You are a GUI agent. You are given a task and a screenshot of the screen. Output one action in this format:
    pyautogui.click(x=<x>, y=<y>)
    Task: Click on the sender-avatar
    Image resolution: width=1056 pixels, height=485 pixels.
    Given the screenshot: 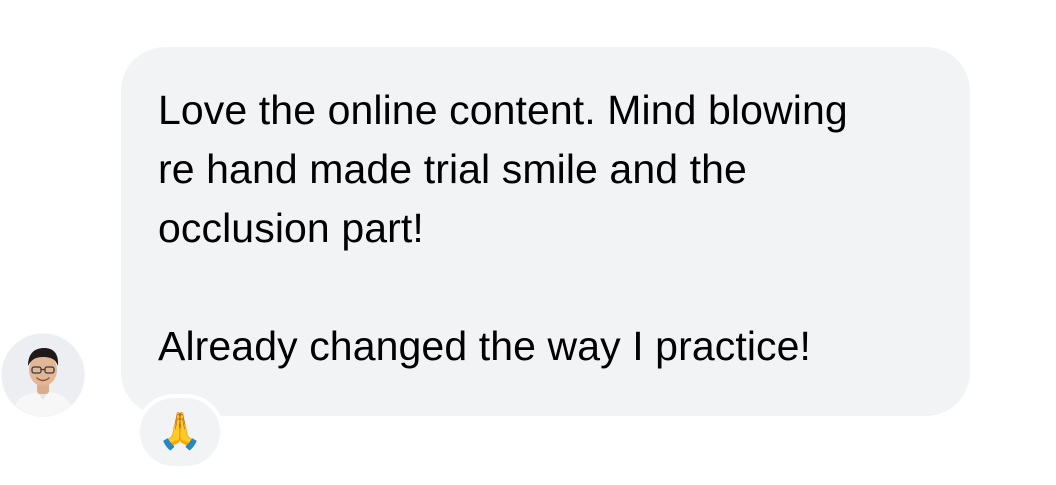 What is the action you would take?
    pyautogui.click(x=43, y=375)
    